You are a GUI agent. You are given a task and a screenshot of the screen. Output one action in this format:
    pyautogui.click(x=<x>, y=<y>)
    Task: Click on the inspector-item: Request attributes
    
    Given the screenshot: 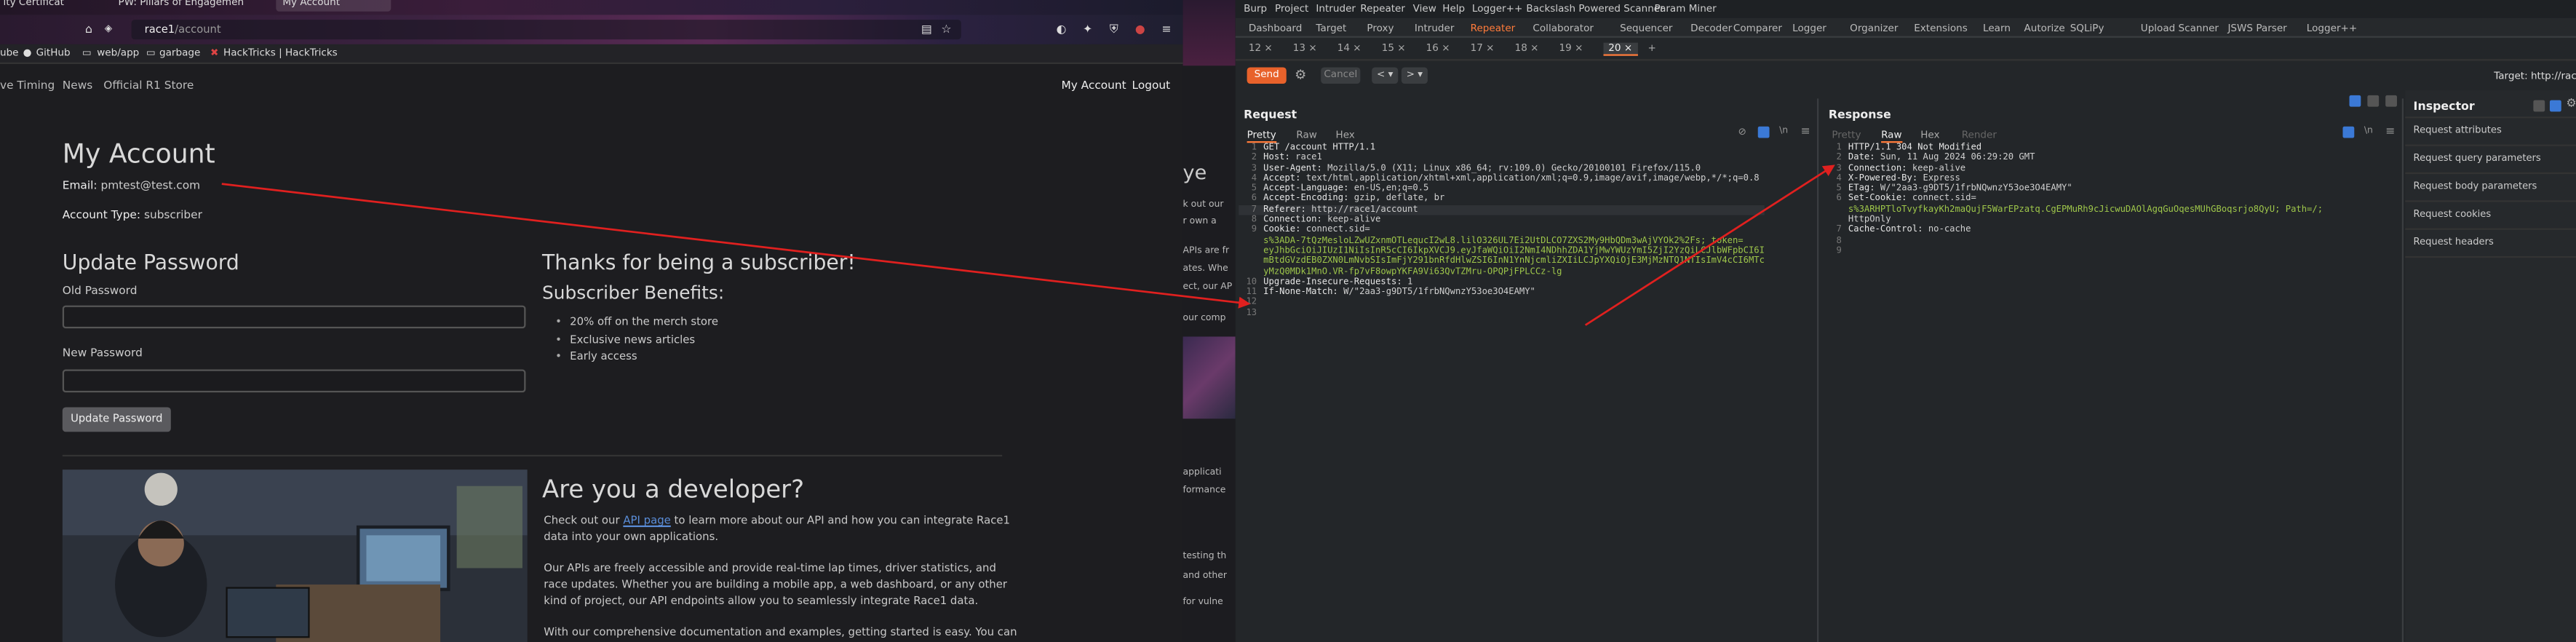 What is the action you would take?
    pyautogui.click(x=2458, y=132)
    